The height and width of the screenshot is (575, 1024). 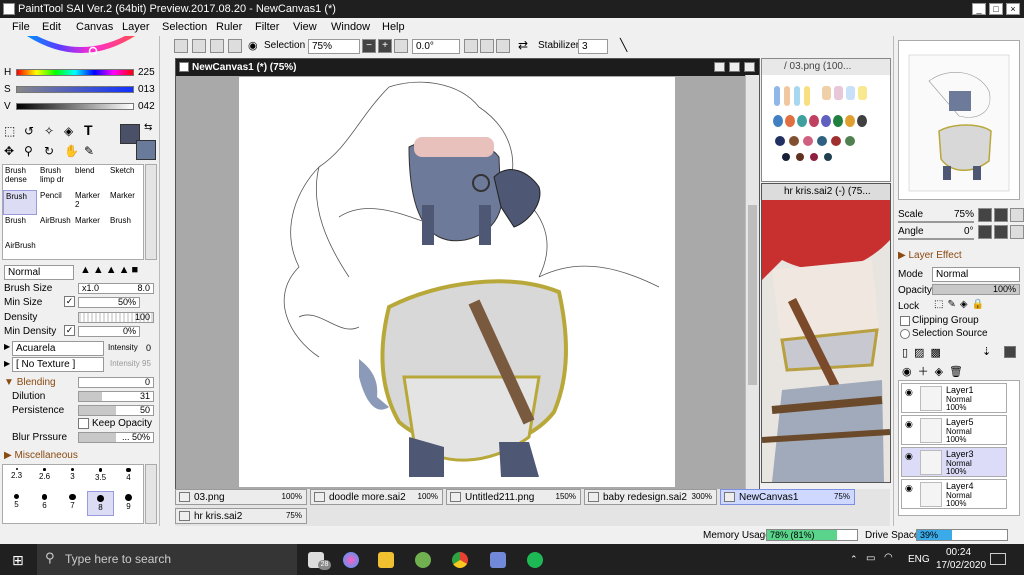 I want to click on language-indicator: ENG, so click(x=919, y=559).